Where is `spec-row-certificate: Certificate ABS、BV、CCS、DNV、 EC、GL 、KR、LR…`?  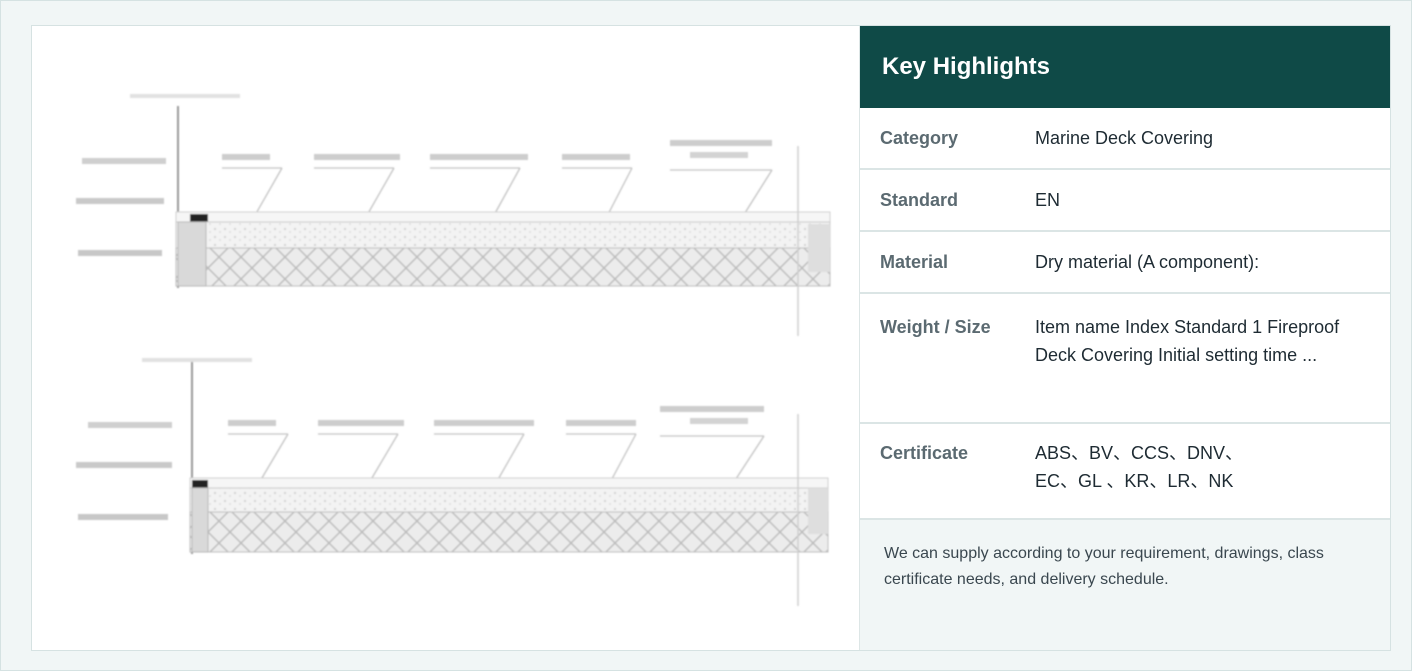
spec-row-certificate: Certificate ABS、BV、CCS、DNV、 EC、GL 、KR、LR… is located at coordinates (1125, 472).